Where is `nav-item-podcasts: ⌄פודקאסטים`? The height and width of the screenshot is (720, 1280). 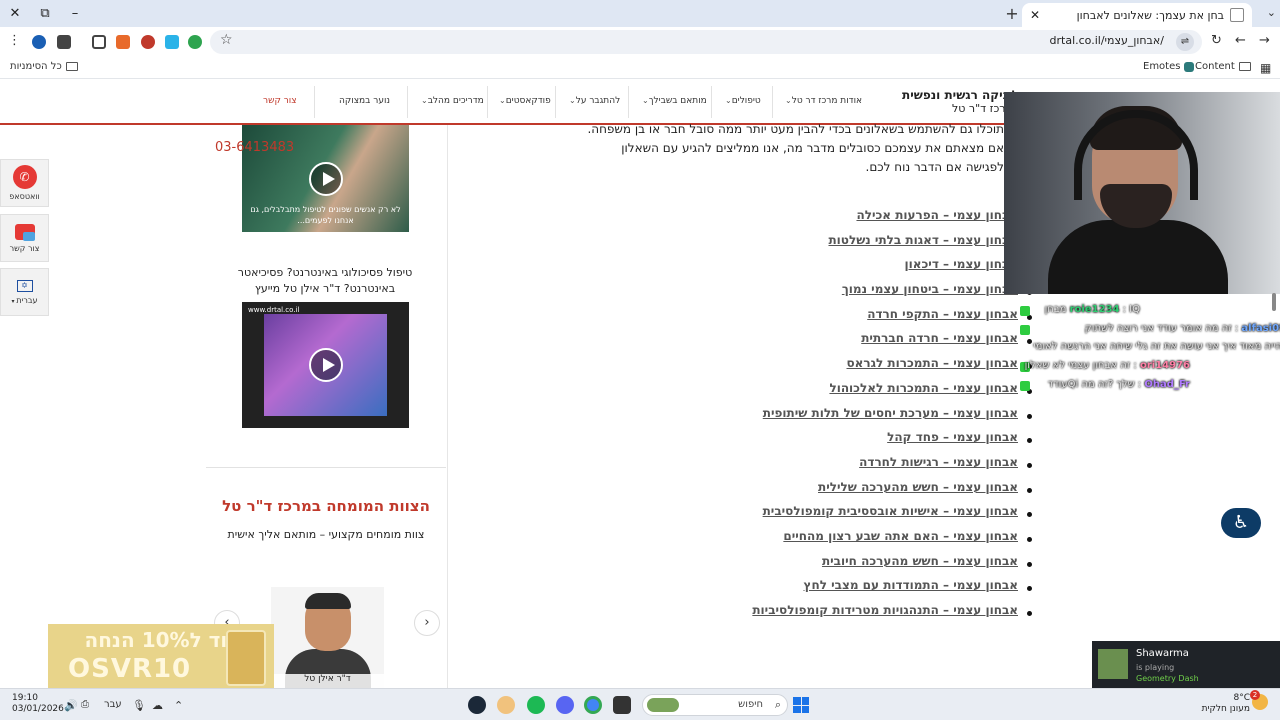
nav-item-podcasts: ⌄פודקאסטים is located at coordinates (523, 101).